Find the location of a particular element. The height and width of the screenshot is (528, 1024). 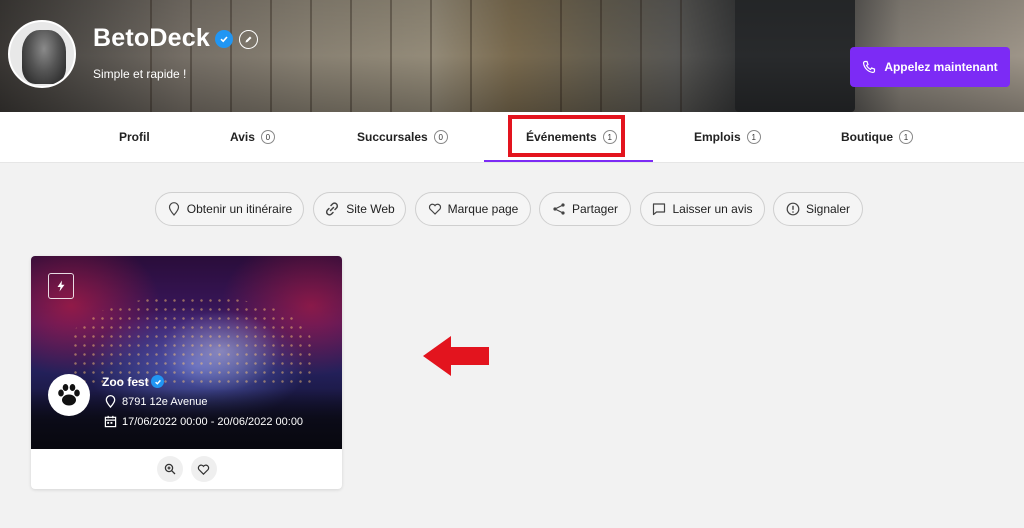

event-address: 8791 12e Avenue is located at coordinates (155, 401).